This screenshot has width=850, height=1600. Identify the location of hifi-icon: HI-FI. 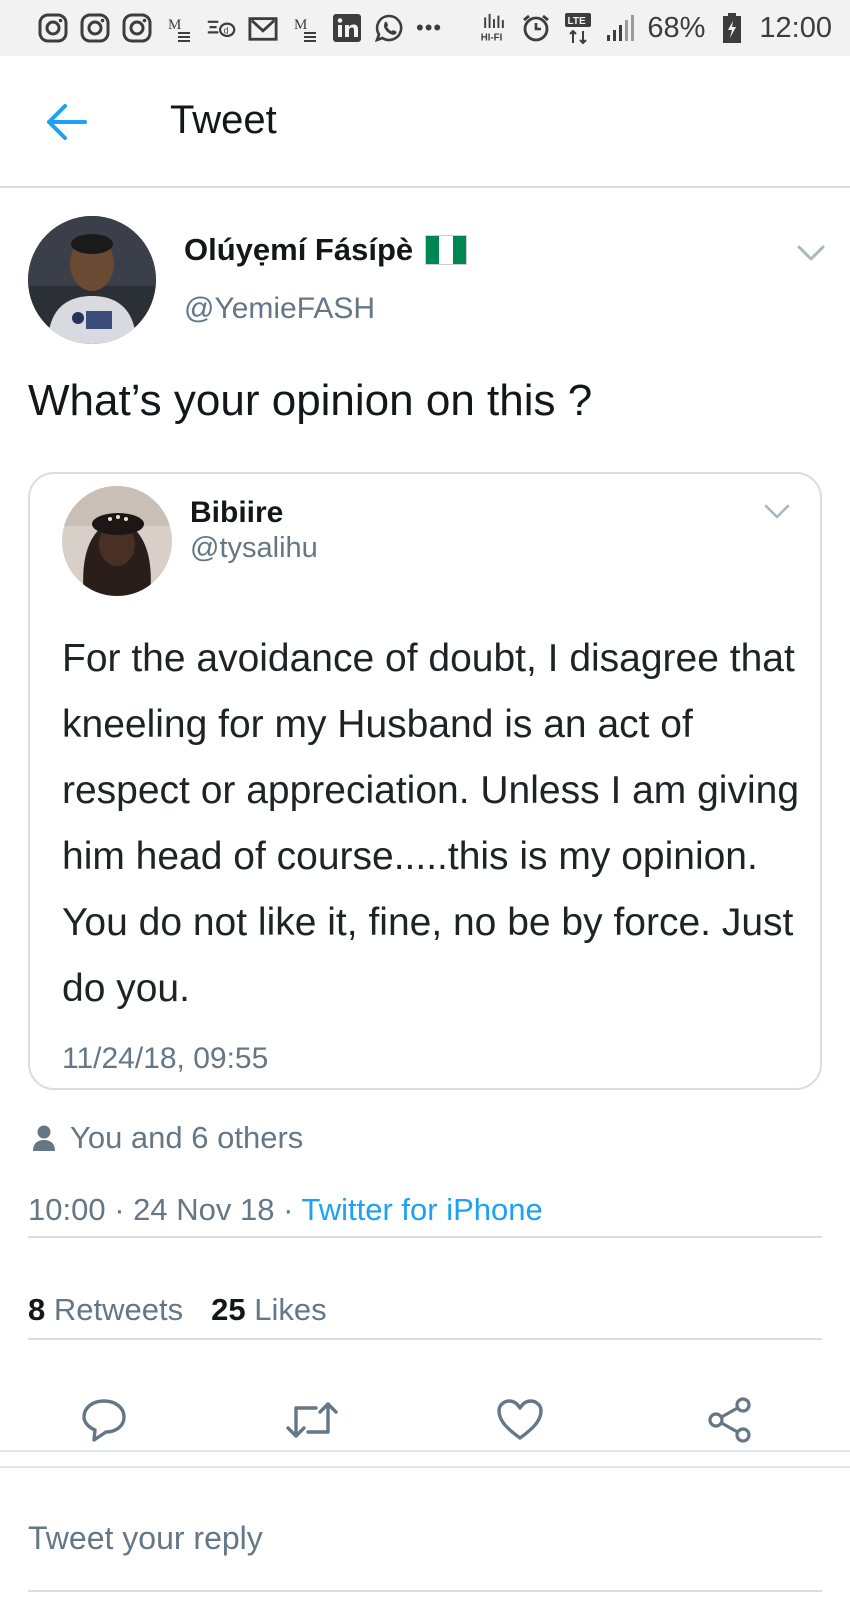
(494, 28).